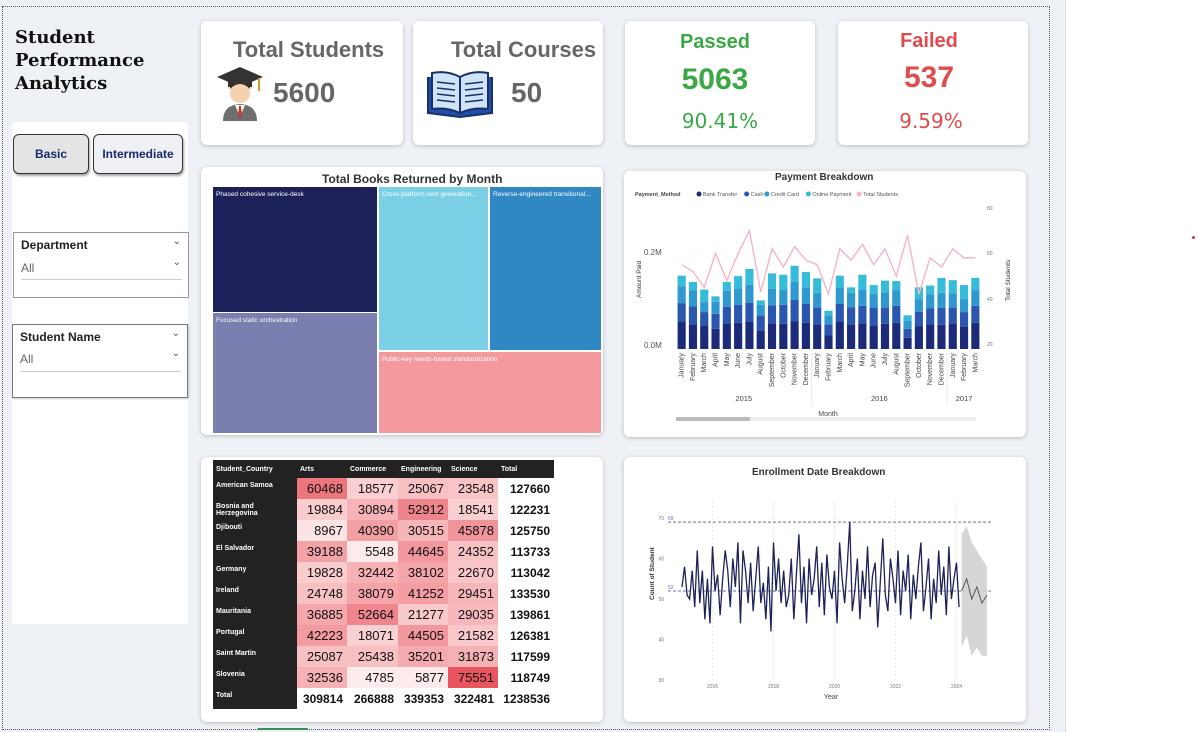  Describe the element at coordinates (27, 268) in the screenshot. I see `department-value: All` at that location.